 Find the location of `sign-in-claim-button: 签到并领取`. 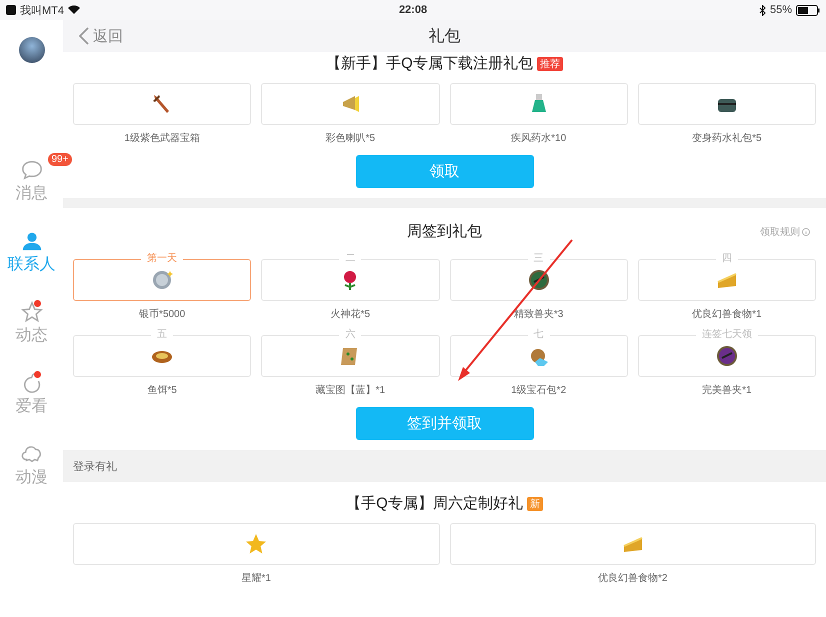

sign-in-claim-button: 签到并领取 is located at coordinates (445, 423).